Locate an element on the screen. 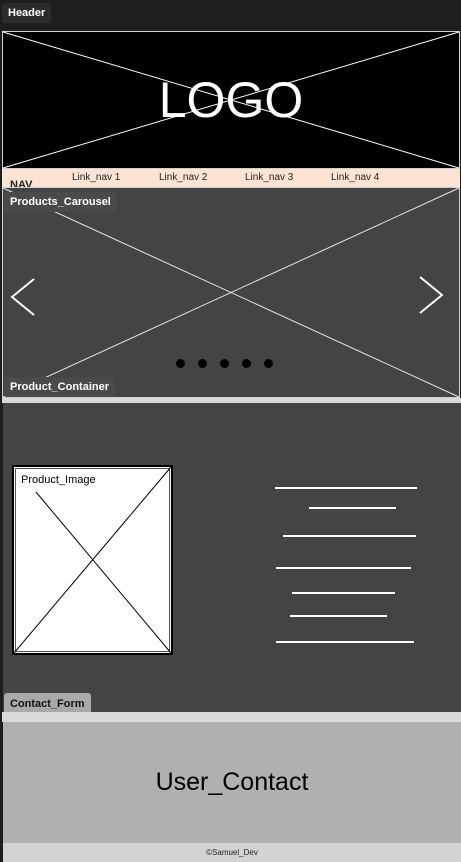 The width and height of the screenshot is (461, 862). carousel-tag: Products_Carousel is located at coordinates (60, 202).